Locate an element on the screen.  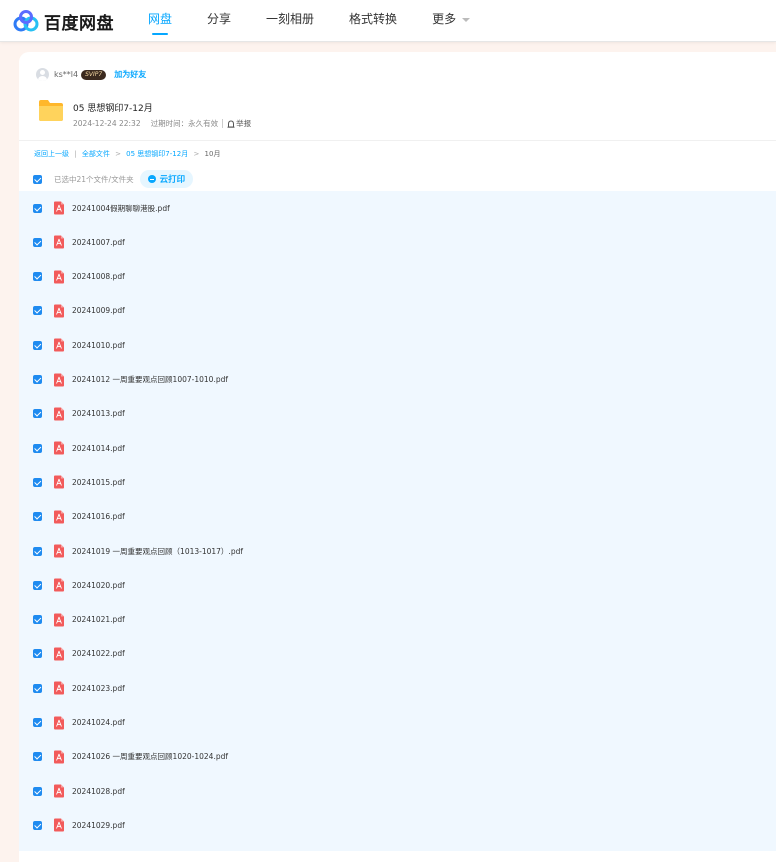
brand-name: 百度网盘 is located at coordinates (79, 23).